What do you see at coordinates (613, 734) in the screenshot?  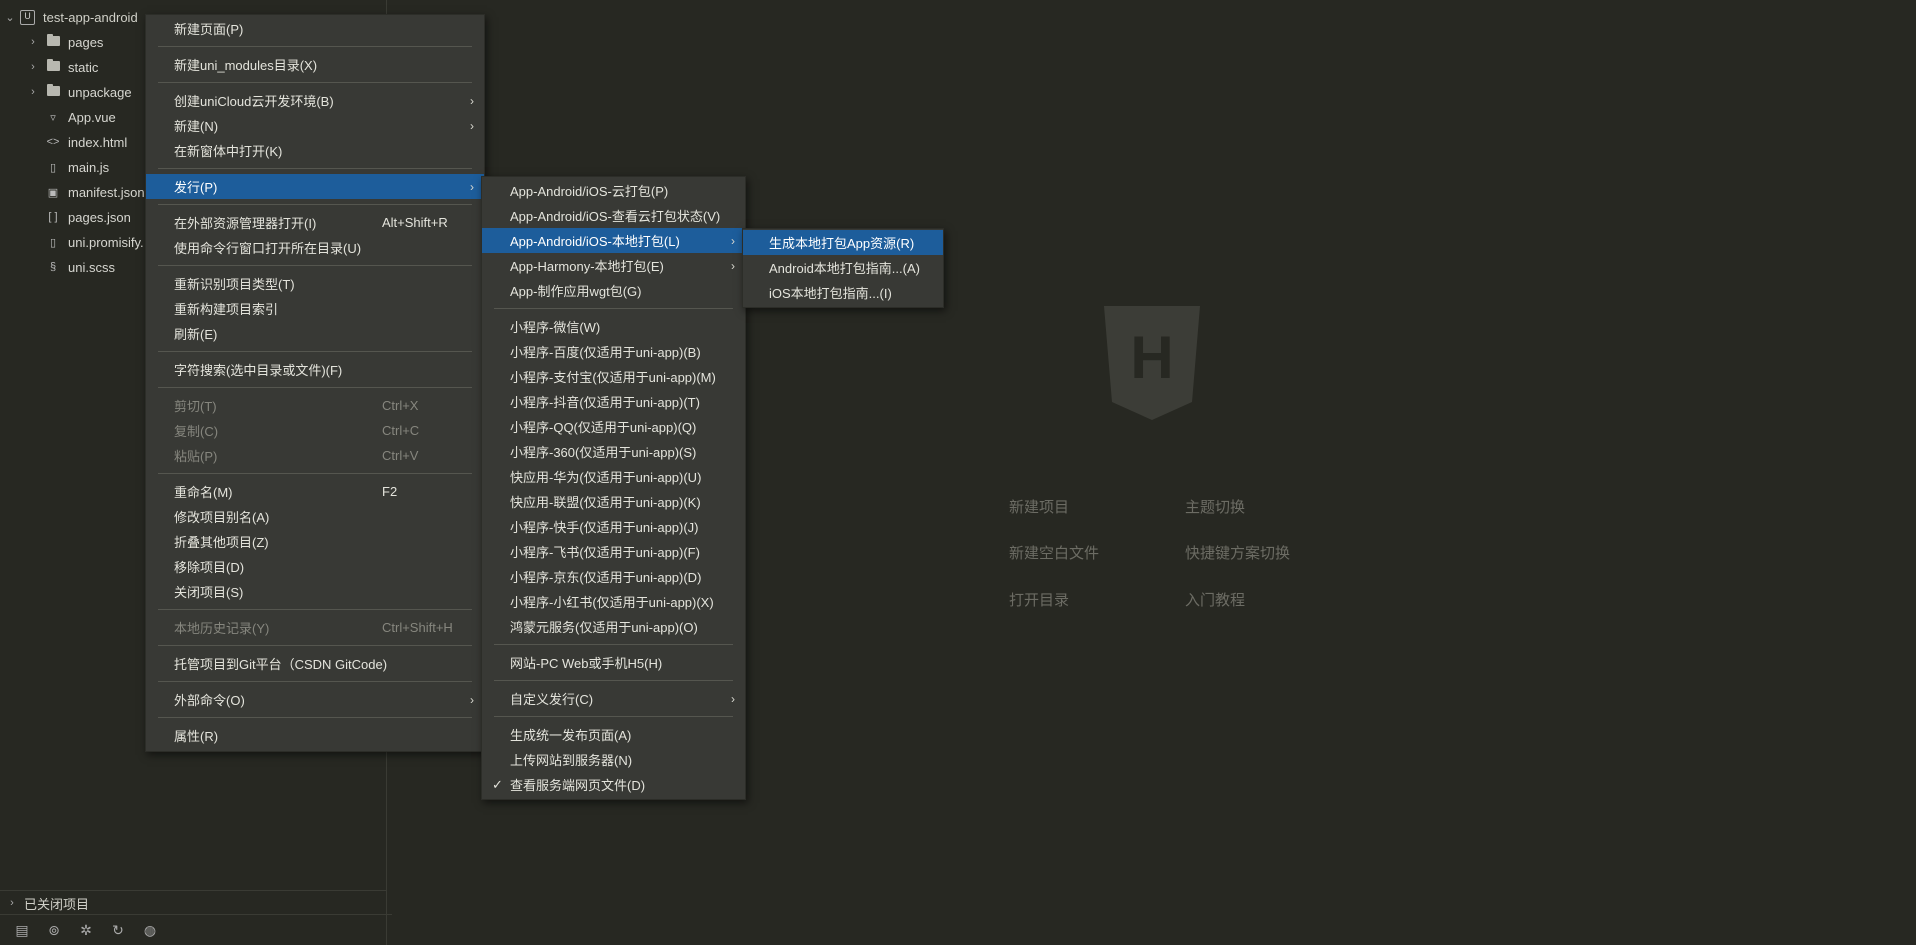 I see `menu-gen-publish-page: 生成统一发布页面(A)` at bounding box center [613, 734].